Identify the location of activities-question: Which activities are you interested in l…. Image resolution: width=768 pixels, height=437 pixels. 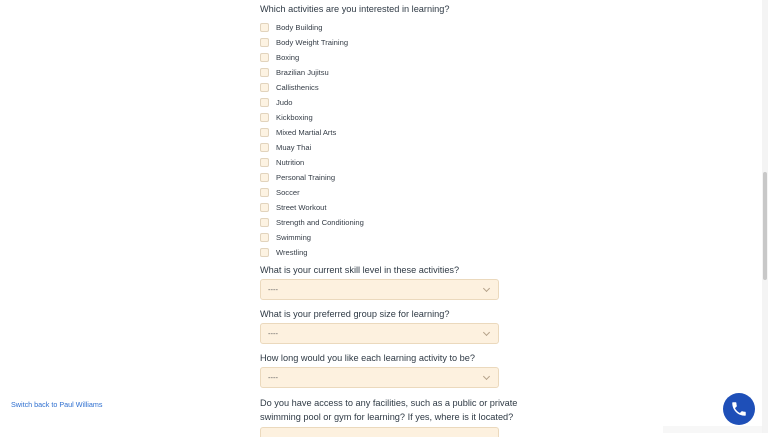
(355, 9).